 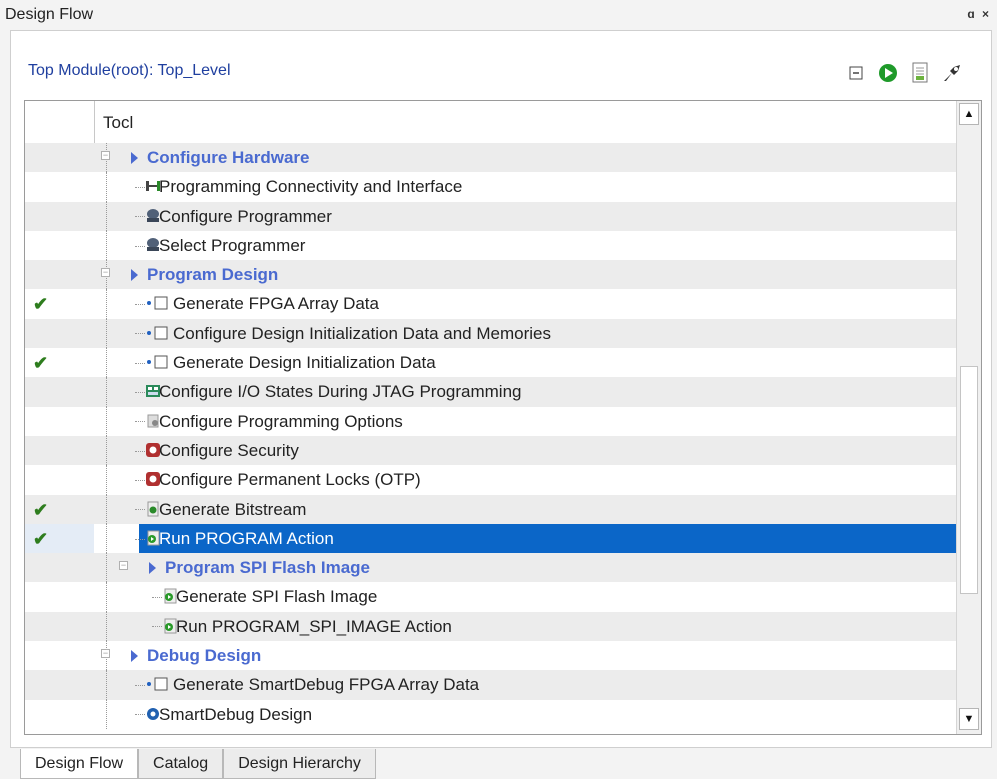 I want to click on tree-row: SmartDebug Design, so click(x=490, y=714).